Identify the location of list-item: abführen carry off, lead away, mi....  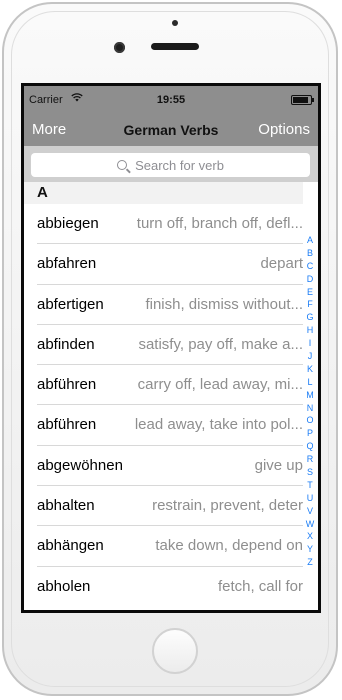
(170, 385).